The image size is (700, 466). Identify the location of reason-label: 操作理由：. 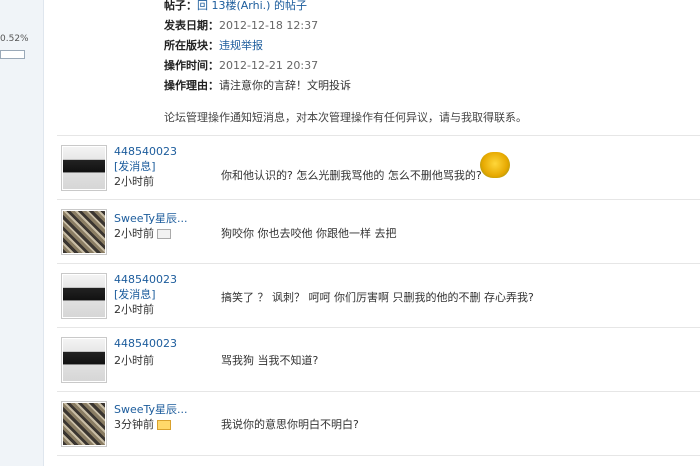
(191, 85).